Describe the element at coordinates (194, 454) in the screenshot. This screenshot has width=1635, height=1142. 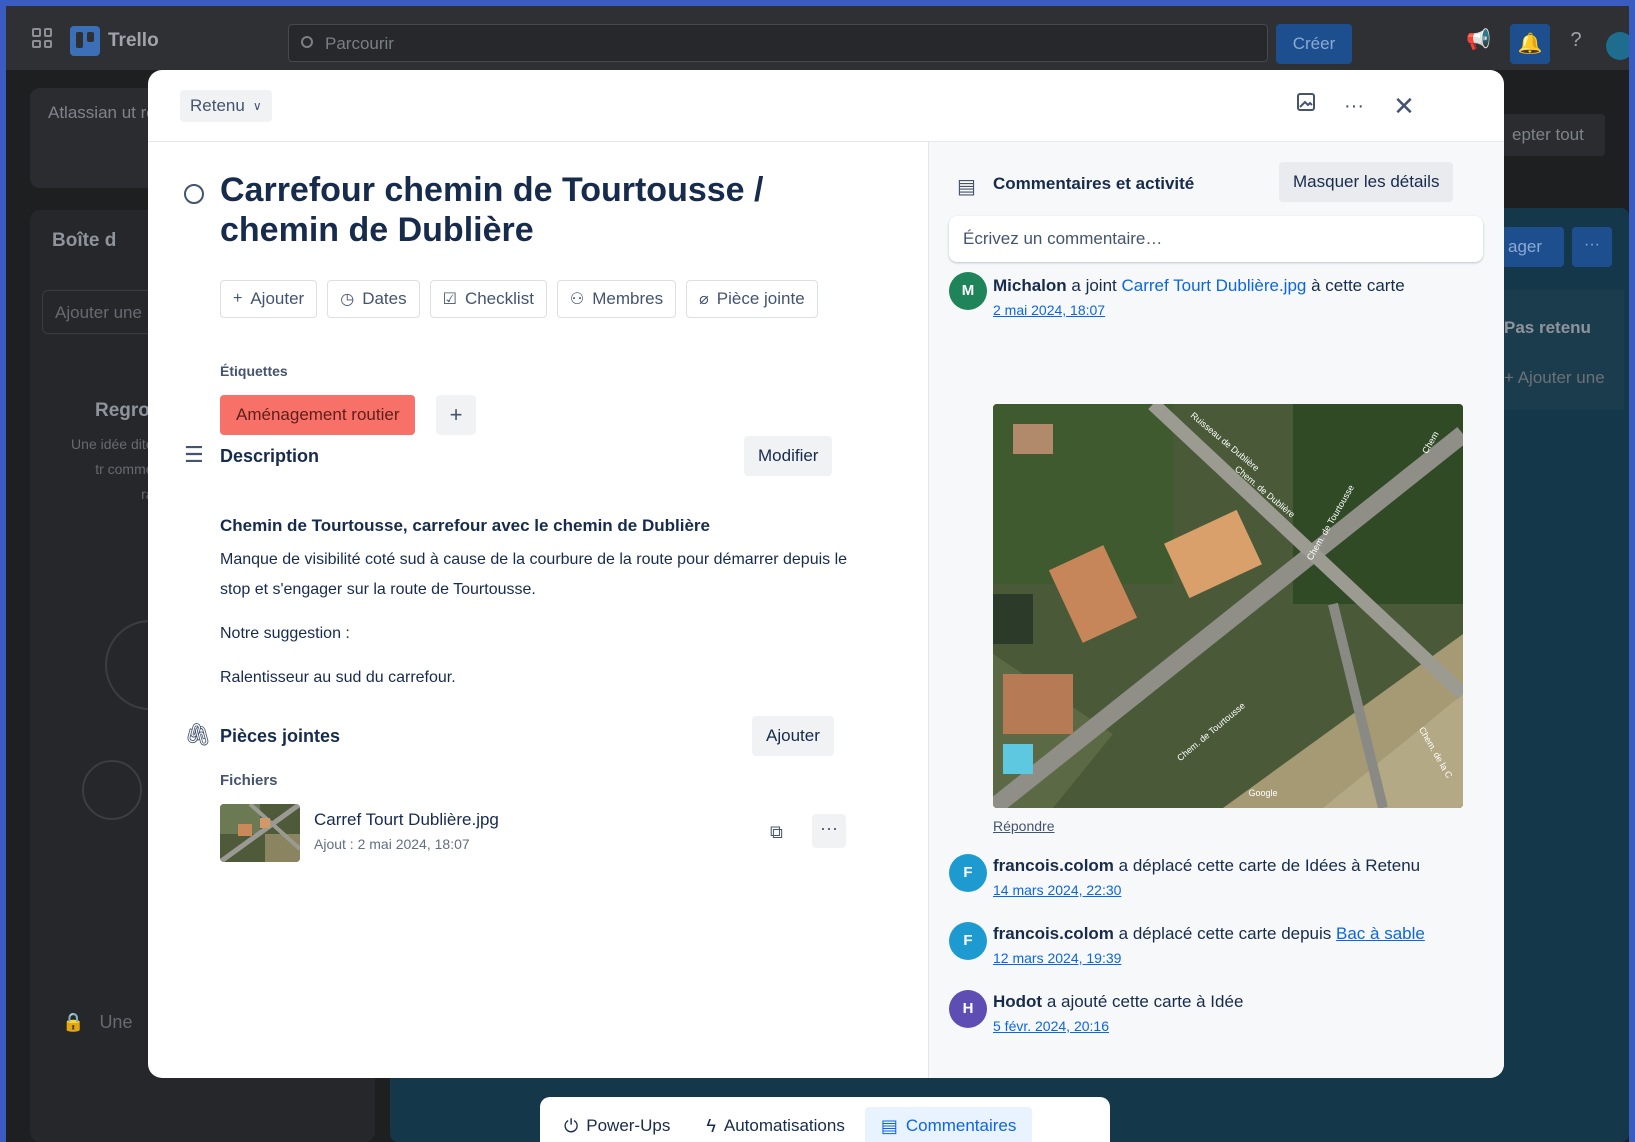
I see `description-icon: ☰` at that location.